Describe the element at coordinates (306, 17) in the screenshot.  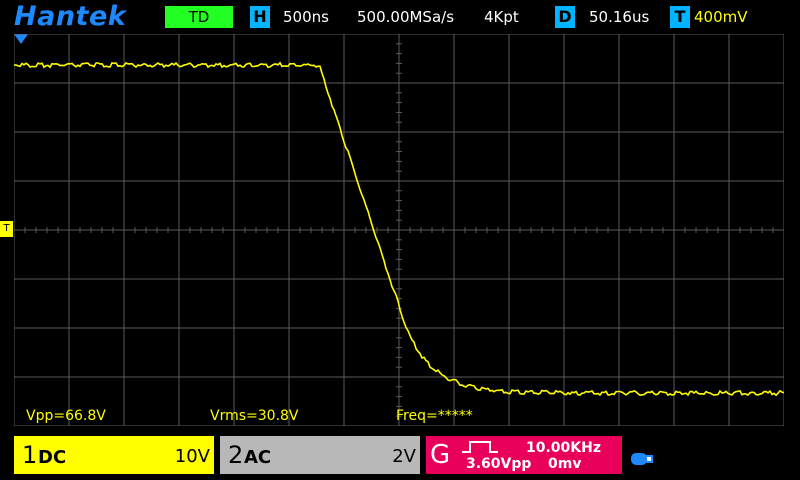
I see `timebase-value: 500ns` at that location.